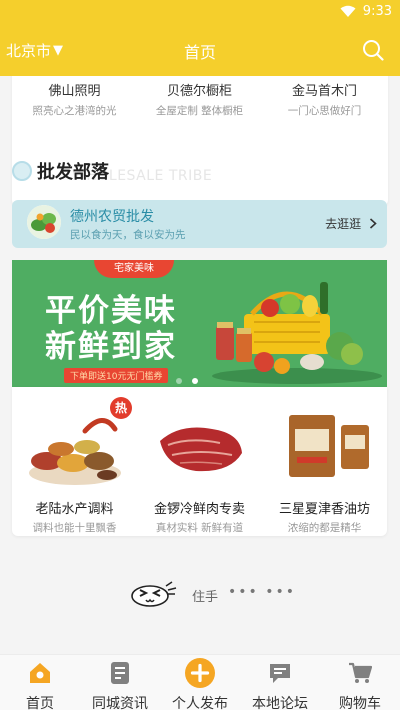 This screenshot has height=710, width=400. I want to click on brand-item: 金马首木门 一门心思做好门, so click(324, 99).